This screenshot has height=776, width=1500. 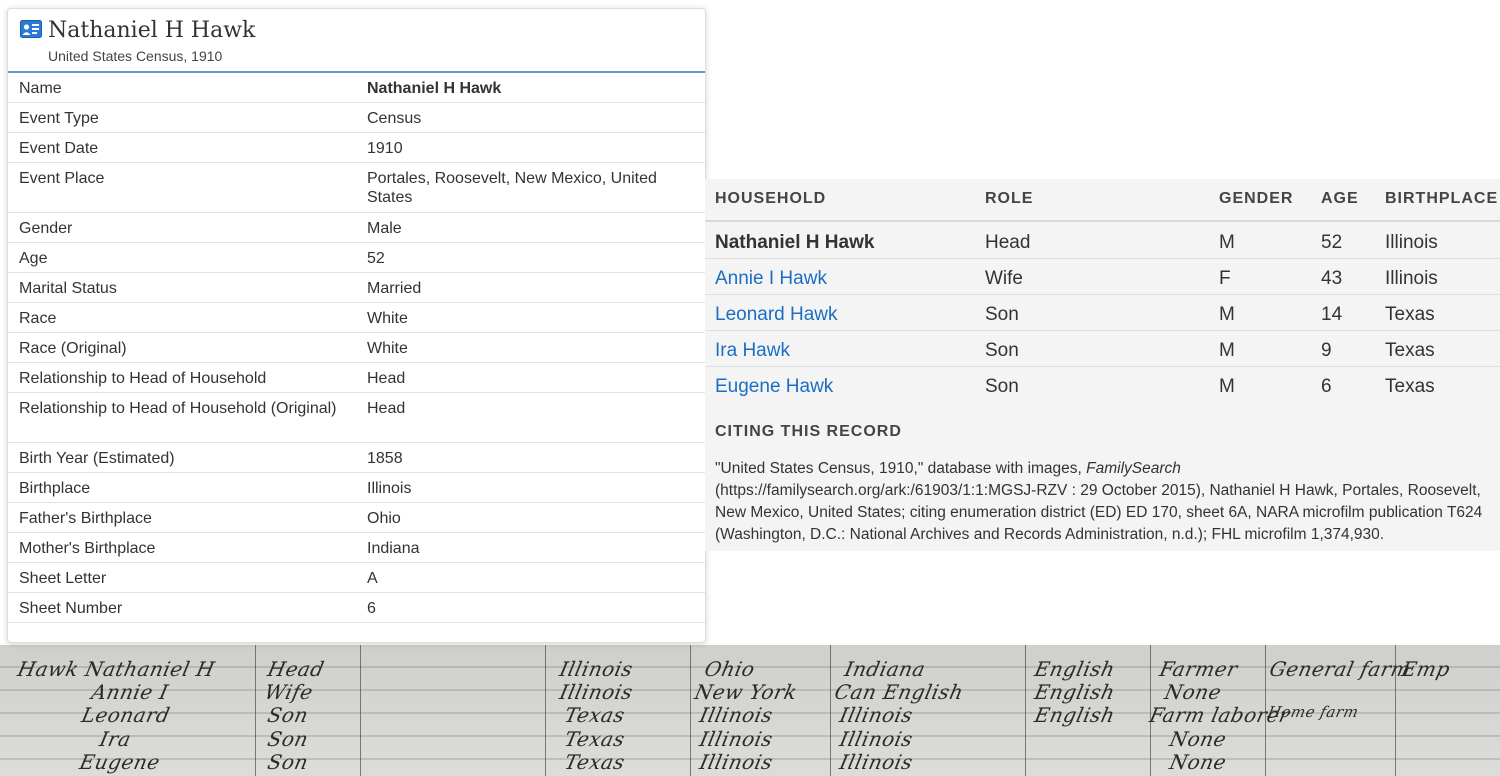 I want to click on field-row-marital-status: Marital Status Married, so click(x=356, y=288).